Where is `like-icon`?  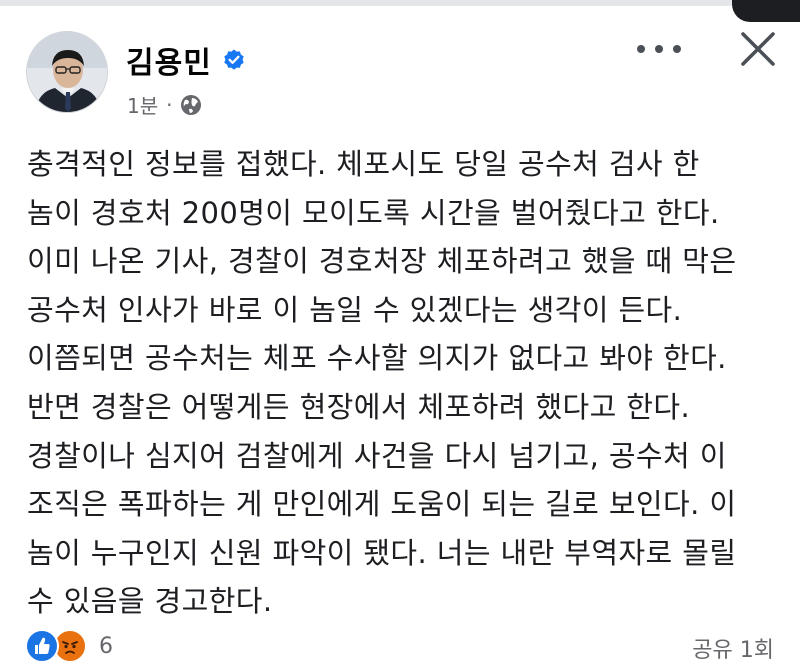
like-icon is located at coordinates (42, 646).